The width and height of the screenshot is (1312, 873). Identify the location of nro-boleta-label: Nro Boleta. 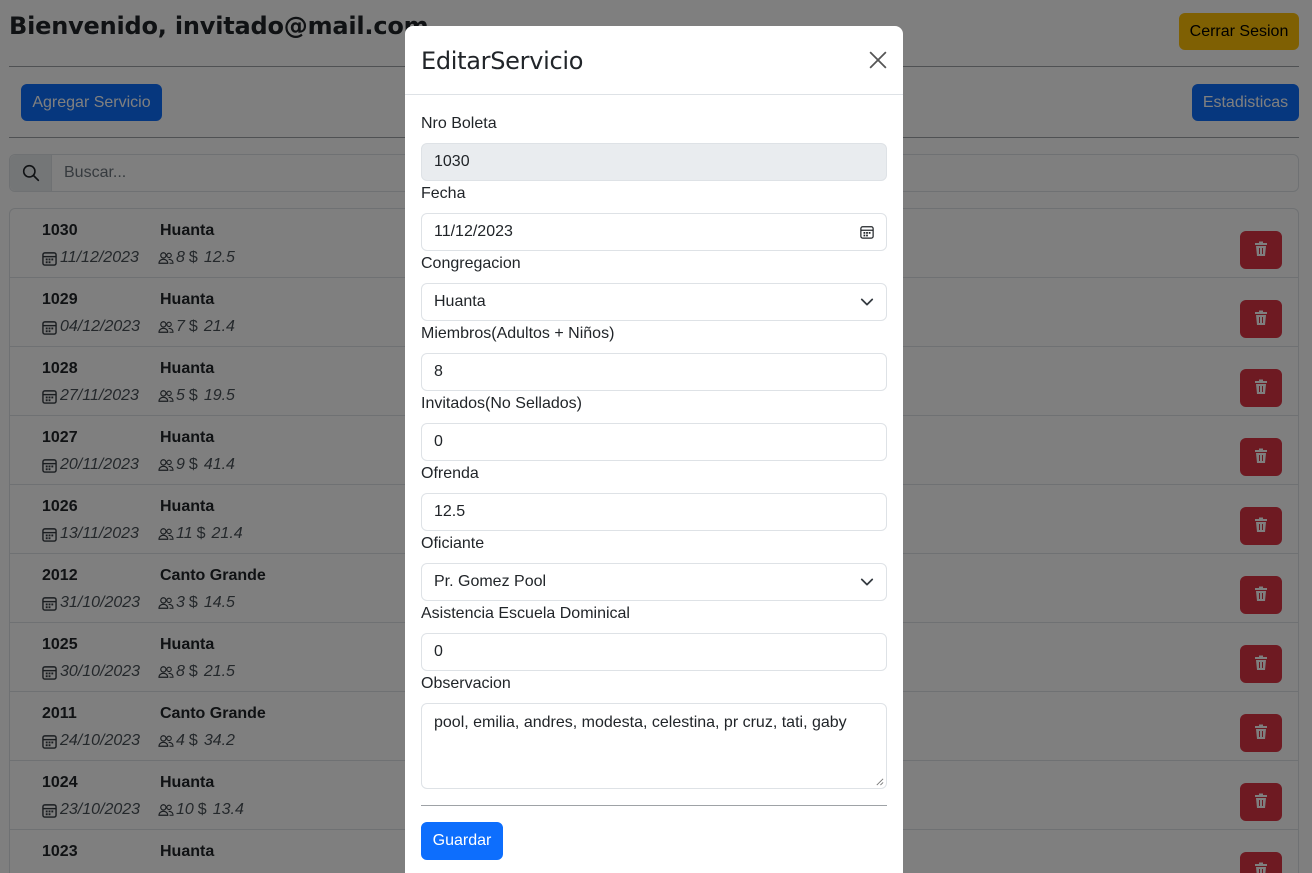
(459, 123).